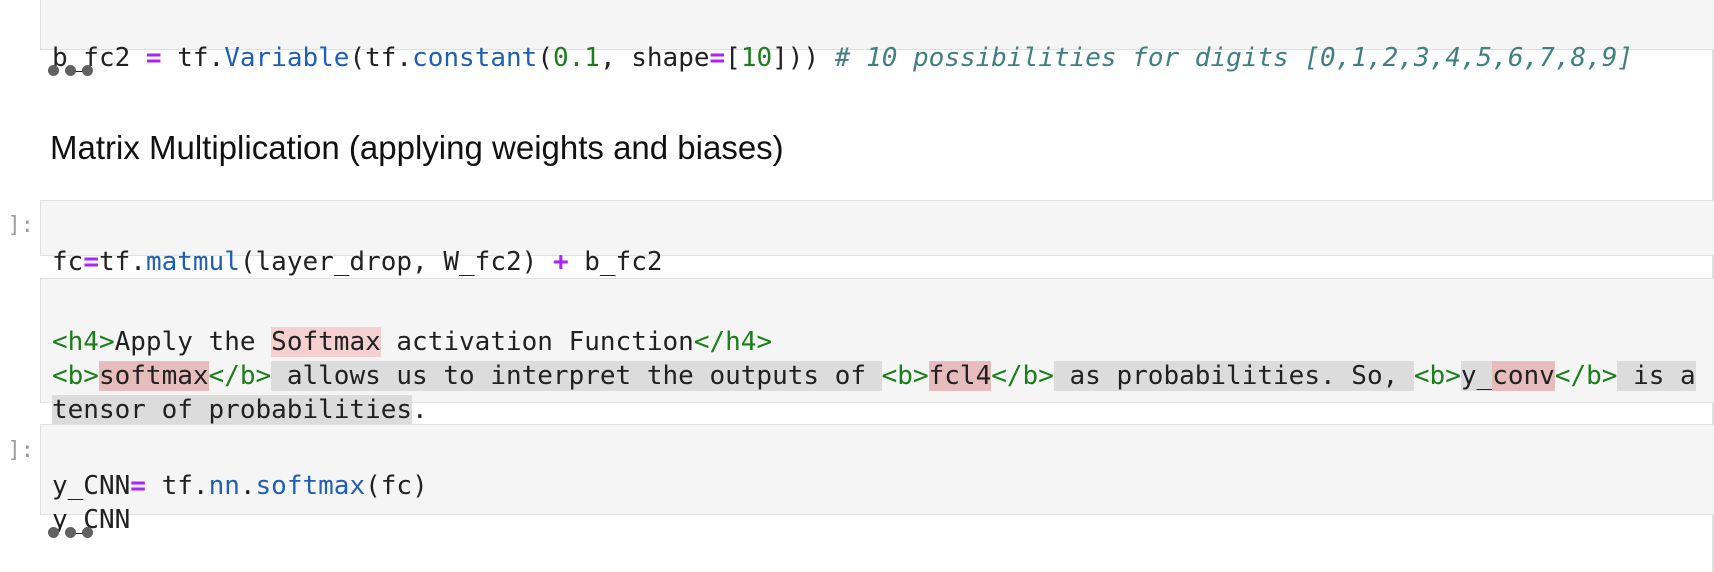 The height and width of the screenshot is (572, 1714). I want to click on code-token-args: (fc), so click(396, 486).